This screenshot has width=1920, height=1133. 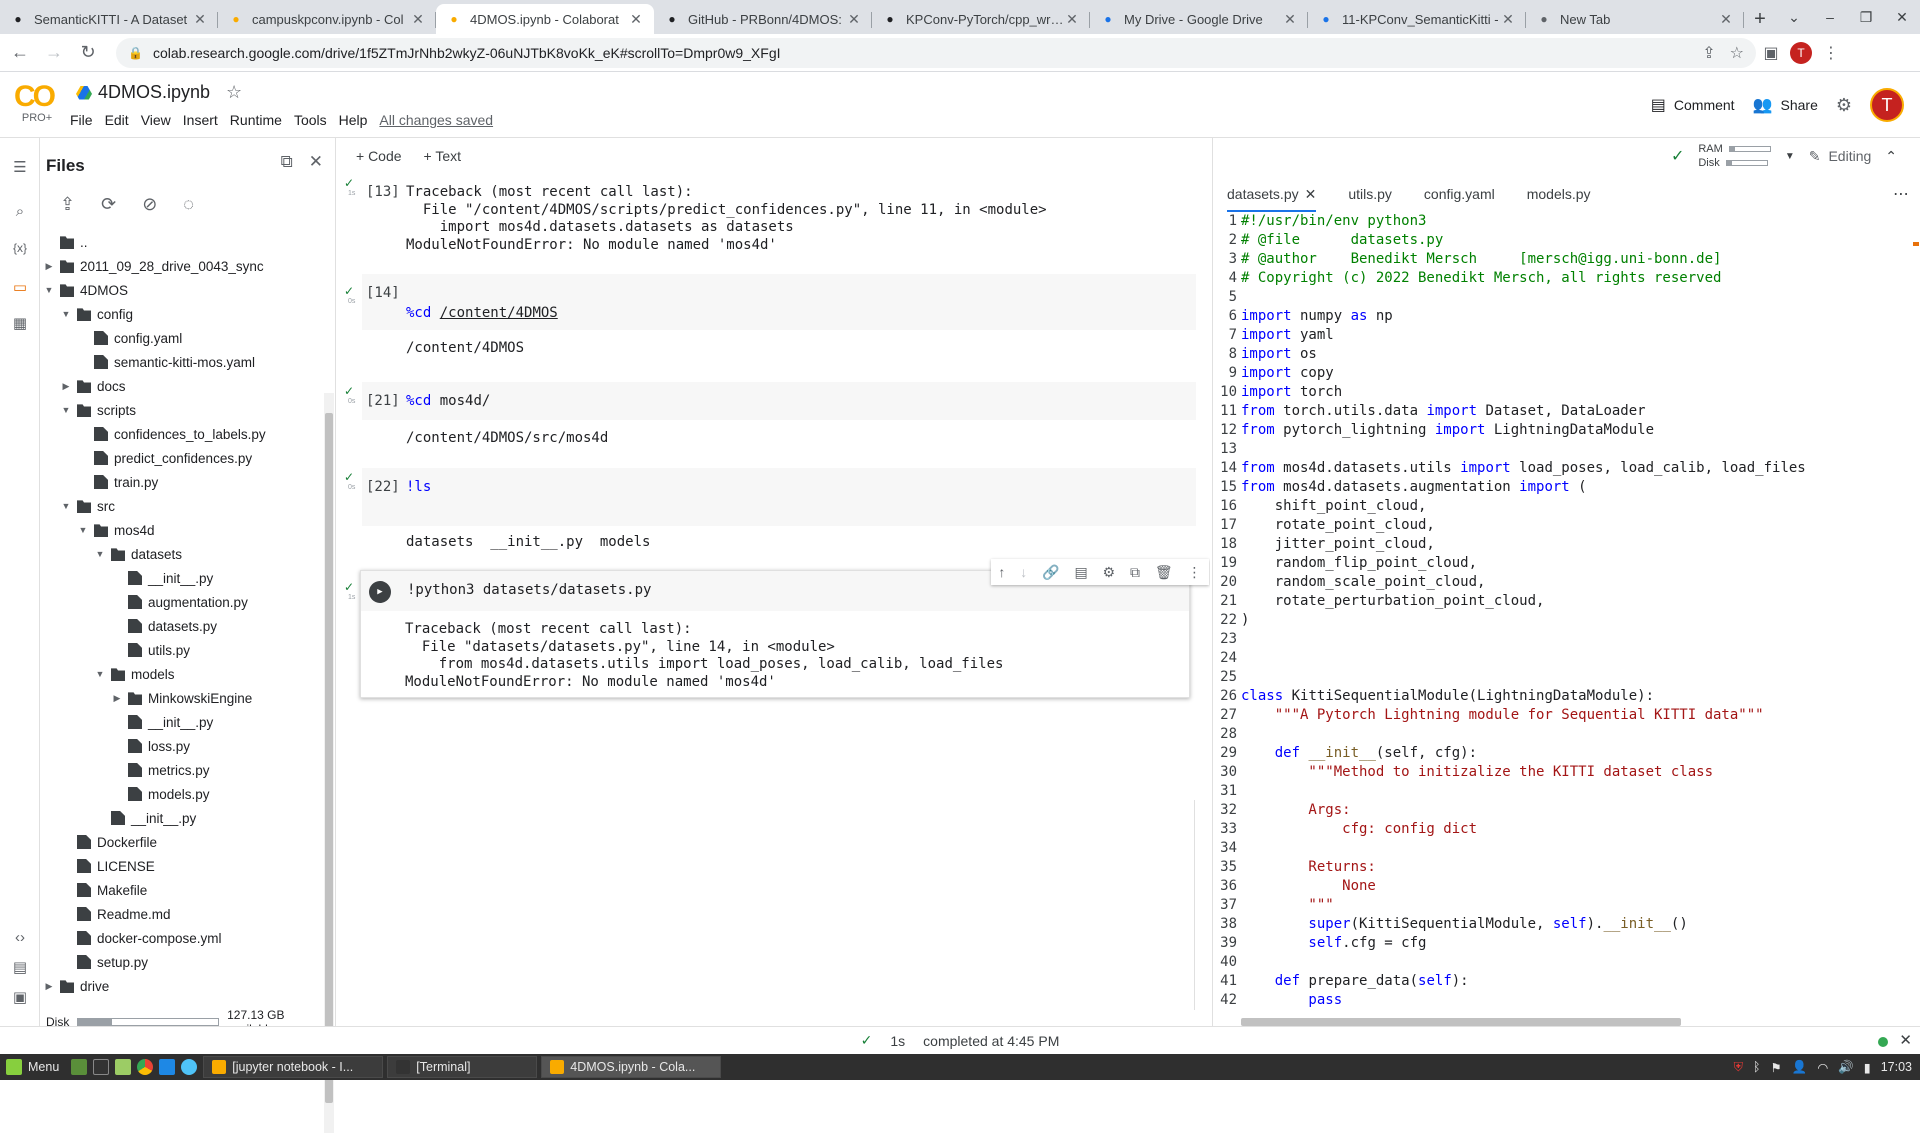 What do you see at coordinates (149, 204) in the screenshot?
I see `mount-drive-icon: ⊘` at bounding box center [149, 204].